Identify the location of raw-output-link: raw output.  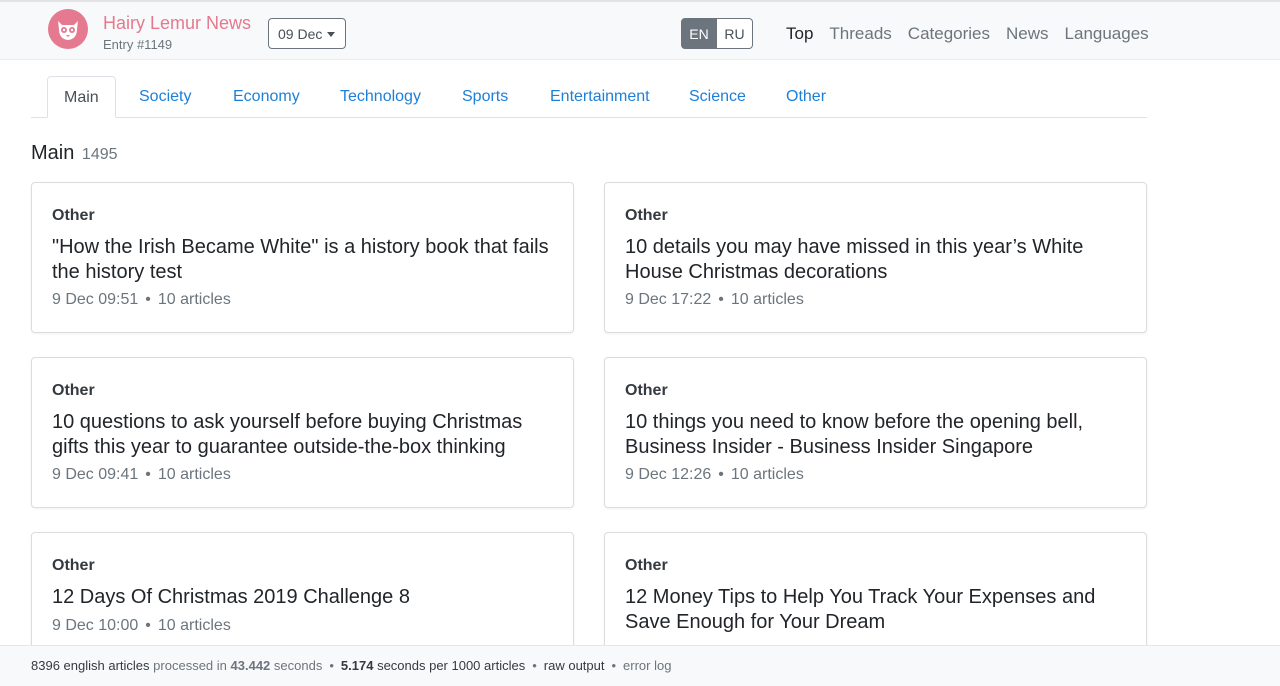
(574, 665).